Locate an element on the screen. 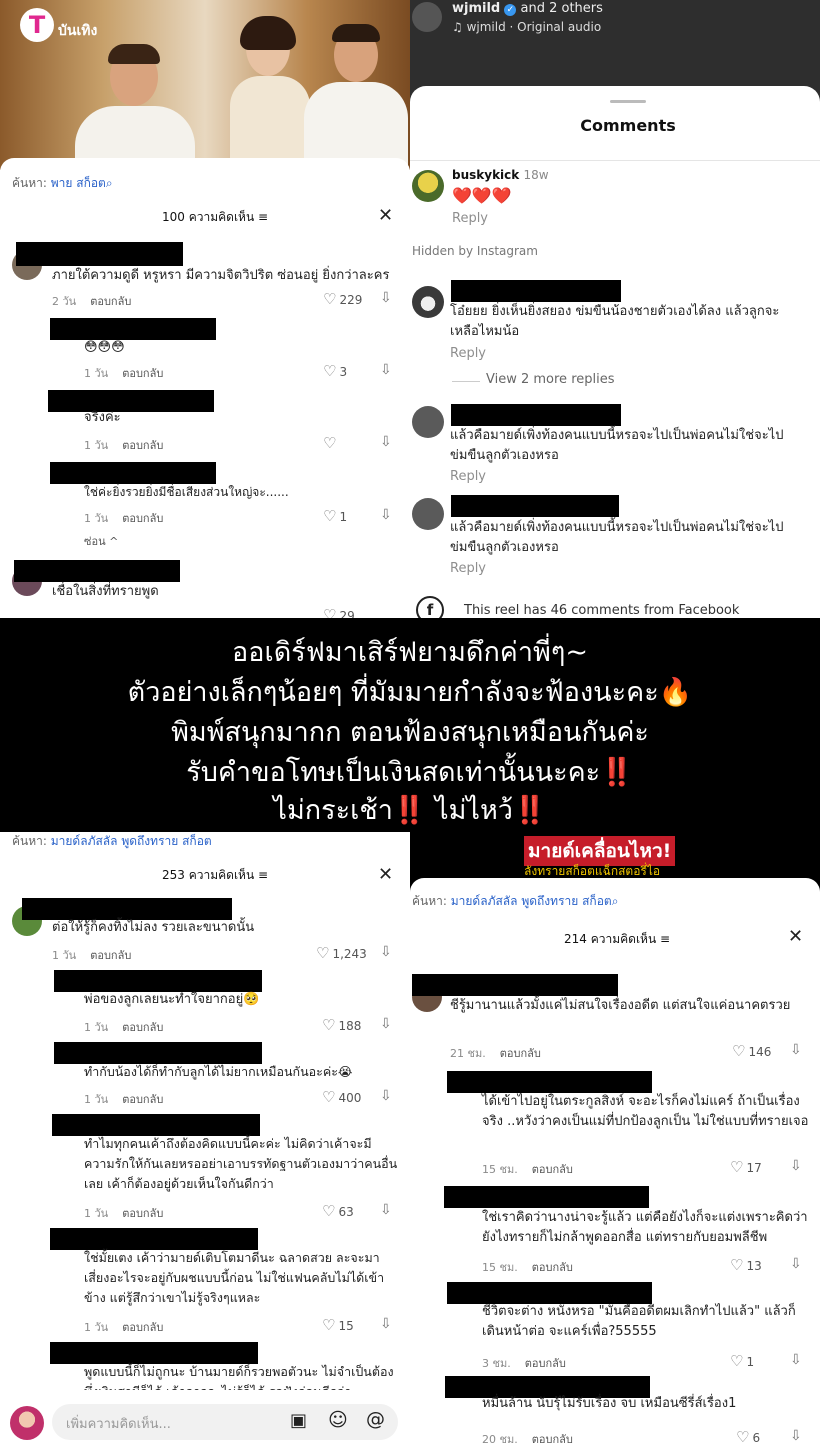 Image resolution: width=820 pixels, height=1455 pixels. sticker-icon: ☺ is located at coordinates (338, 1420).